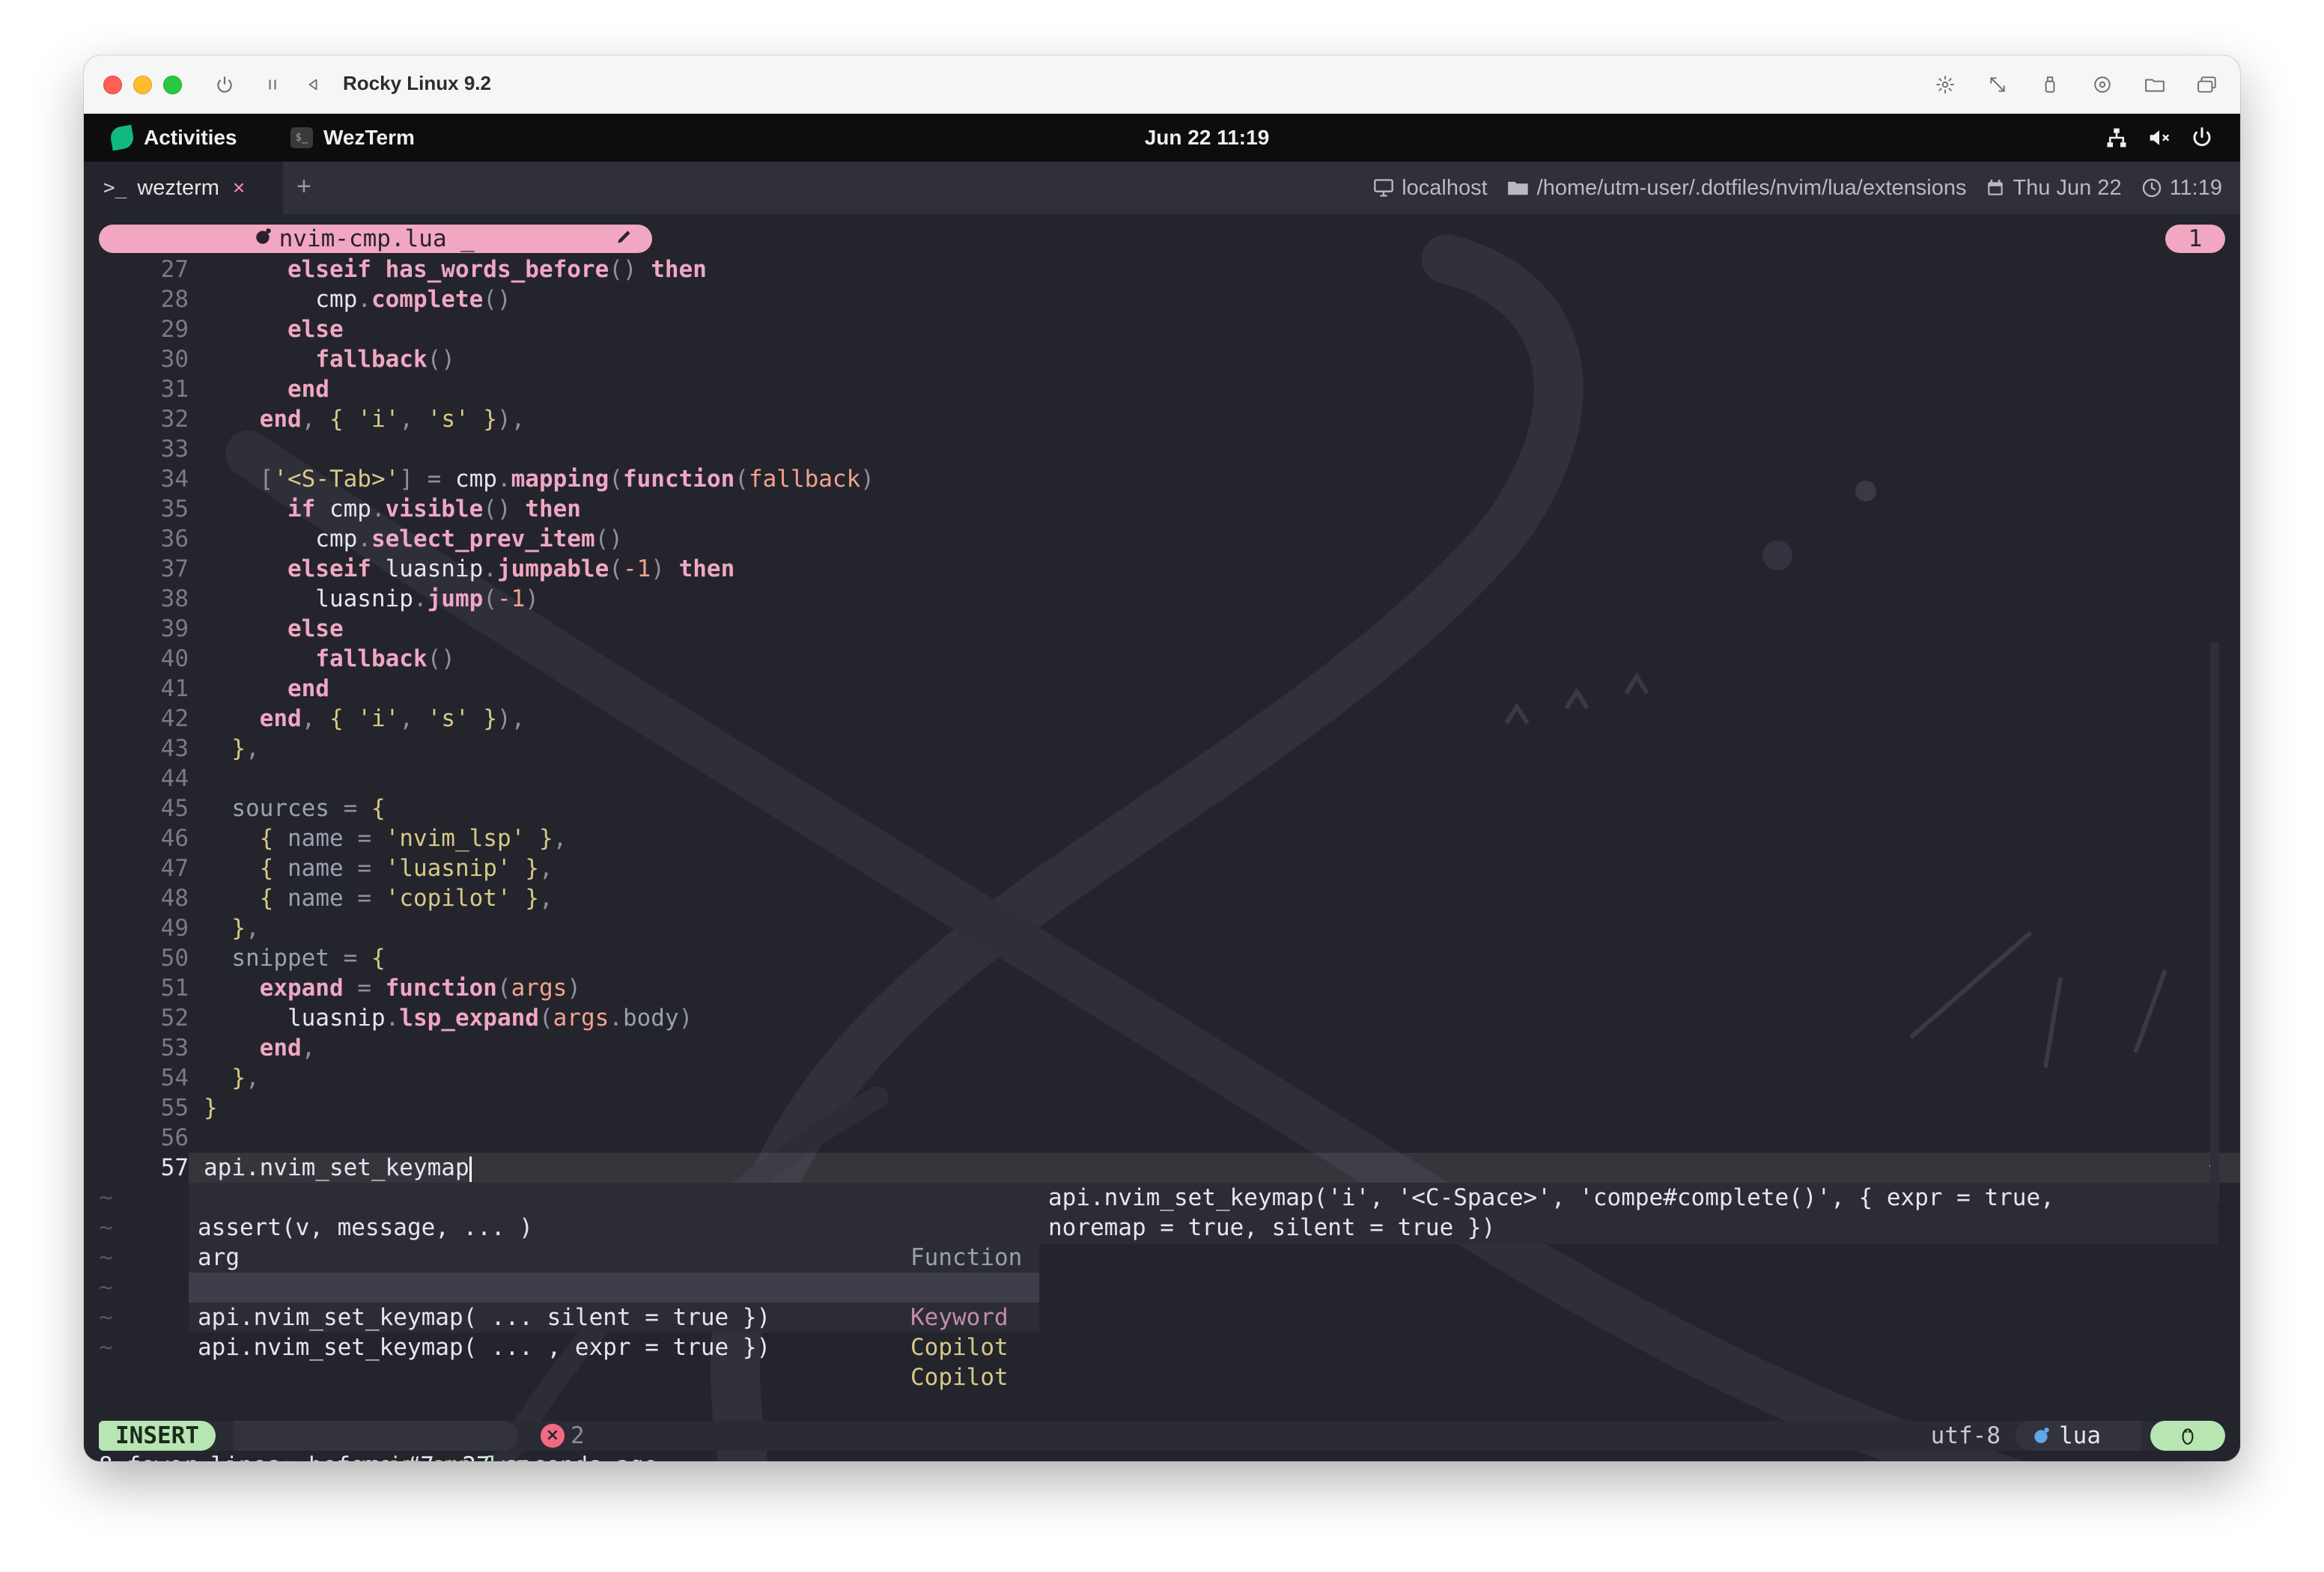  Describe the element at coordinates (2195, 187) in the screenshot. I see `time-label: 11:19` at that location.